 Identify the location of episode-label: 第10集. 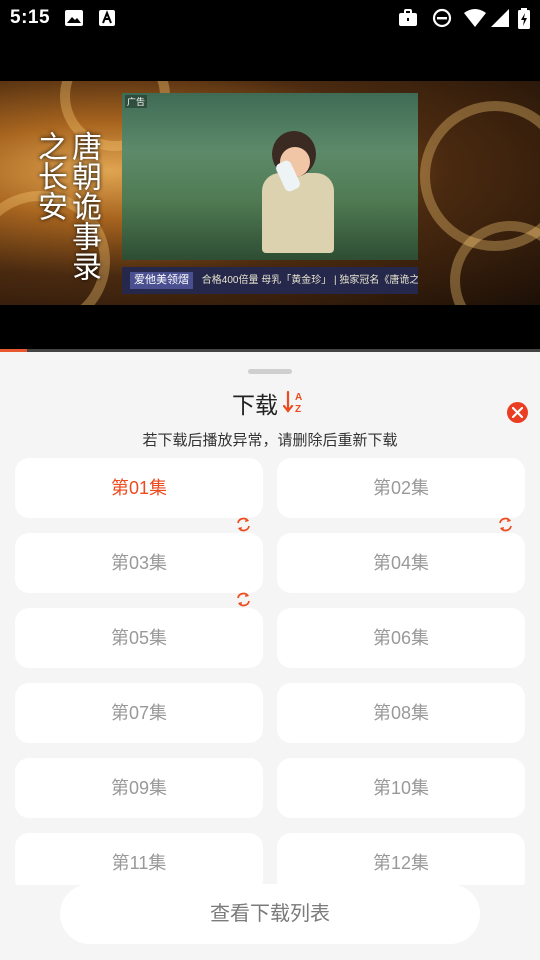
(401, 788).